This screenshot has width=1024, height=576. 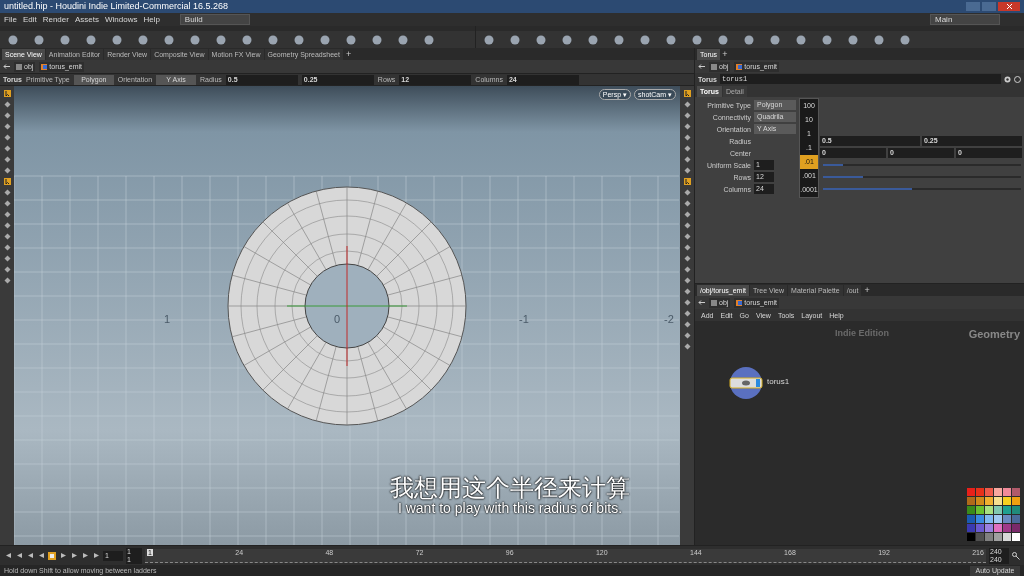 What do you see at coordinates (337, 319) in the screenshot?
I see `grid-label: 0` at bounding box center [337, 319].